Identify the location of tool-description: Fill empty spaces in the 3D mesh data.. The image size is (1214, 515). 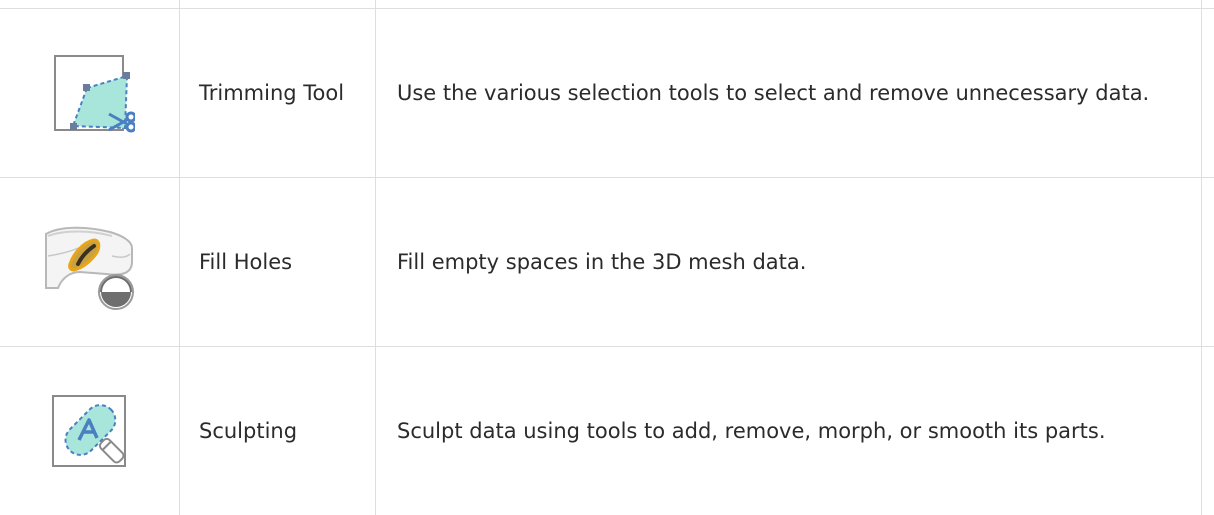
(602, 262).